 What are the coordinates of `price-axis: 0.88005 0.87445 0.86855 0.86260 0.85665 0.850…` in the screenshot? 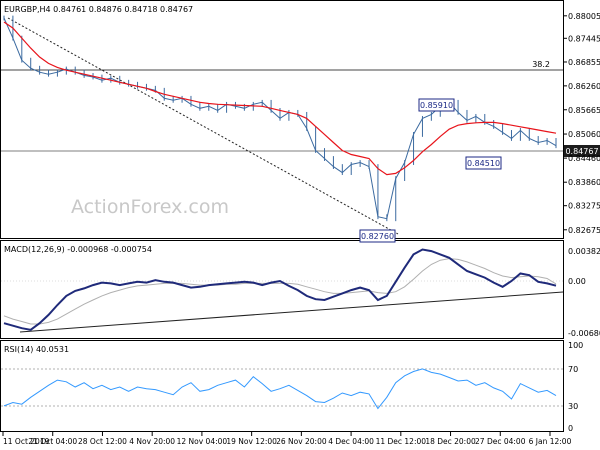 It's located at (581, 123).